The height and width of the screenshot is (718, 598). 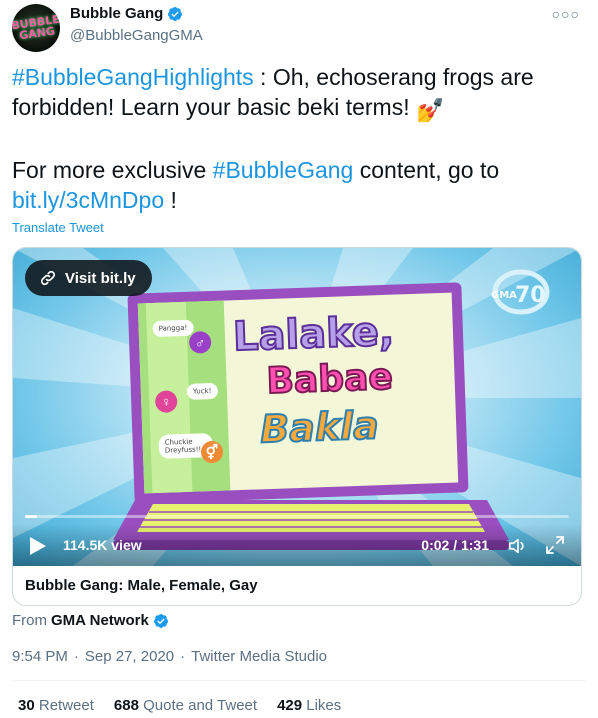 I want to click on quote-count: 688 Quote and Tweet, so click(x=185, y=705).